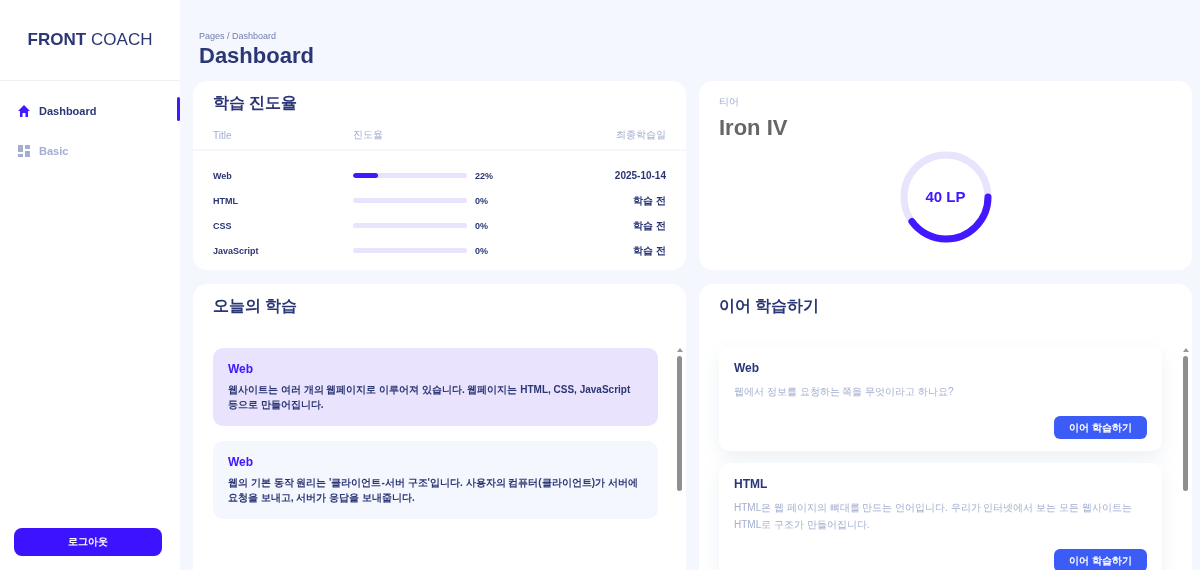 Image resolution: width=1200 pixels, height=570 pixels. I want to click on percent-text: 22%, so click(484, 175).